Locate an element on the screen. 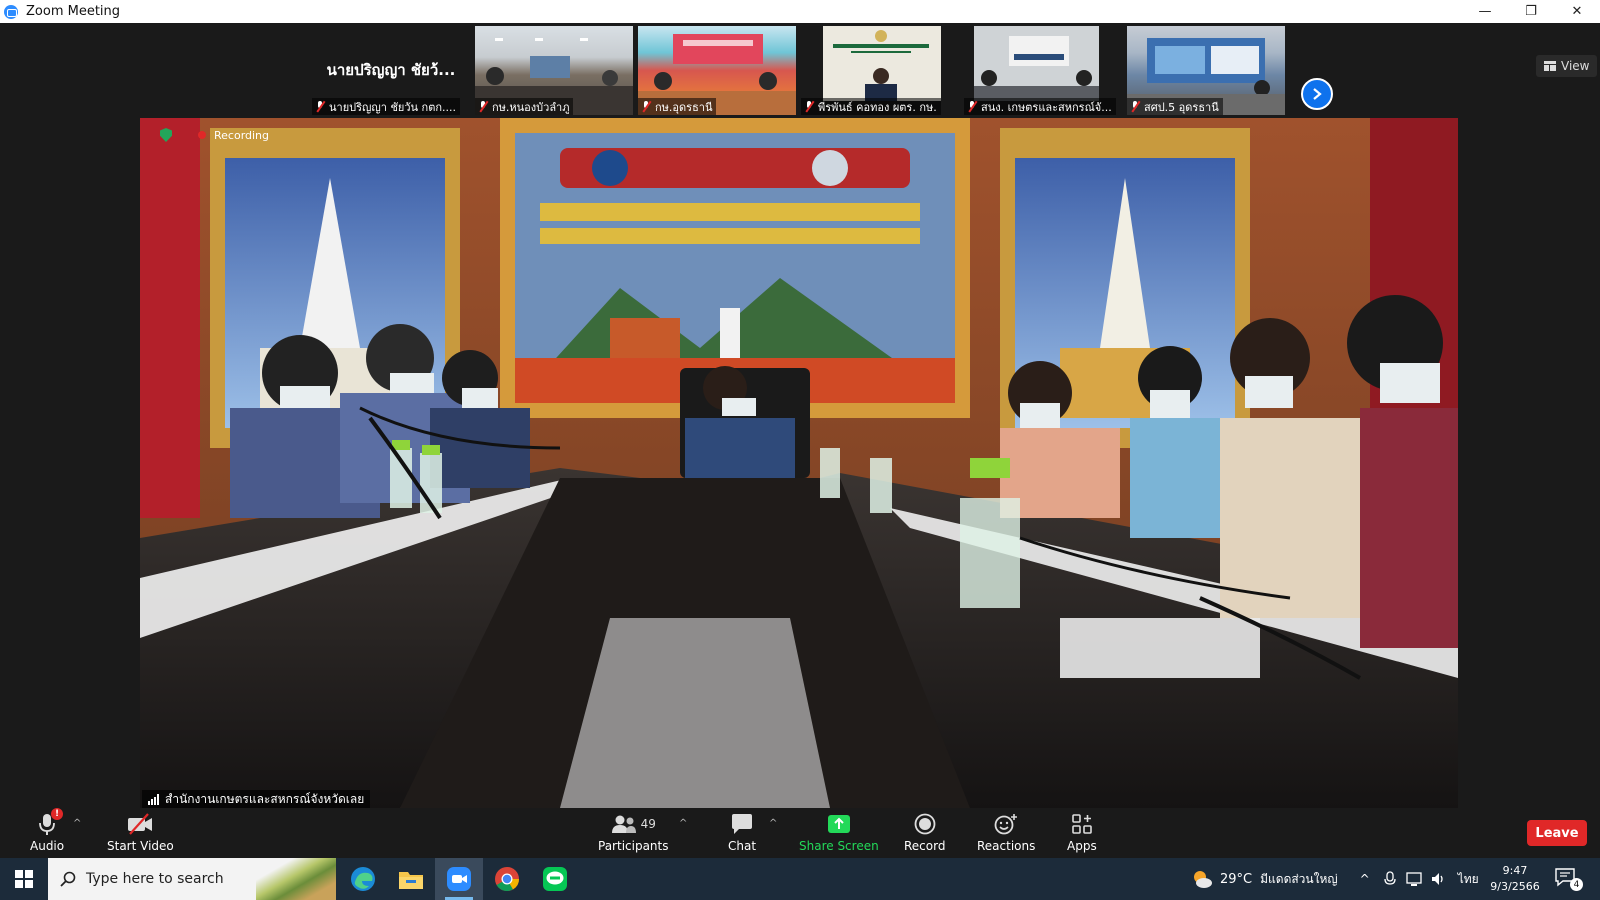  taskbar-edge is located at coordinates (363, 879).